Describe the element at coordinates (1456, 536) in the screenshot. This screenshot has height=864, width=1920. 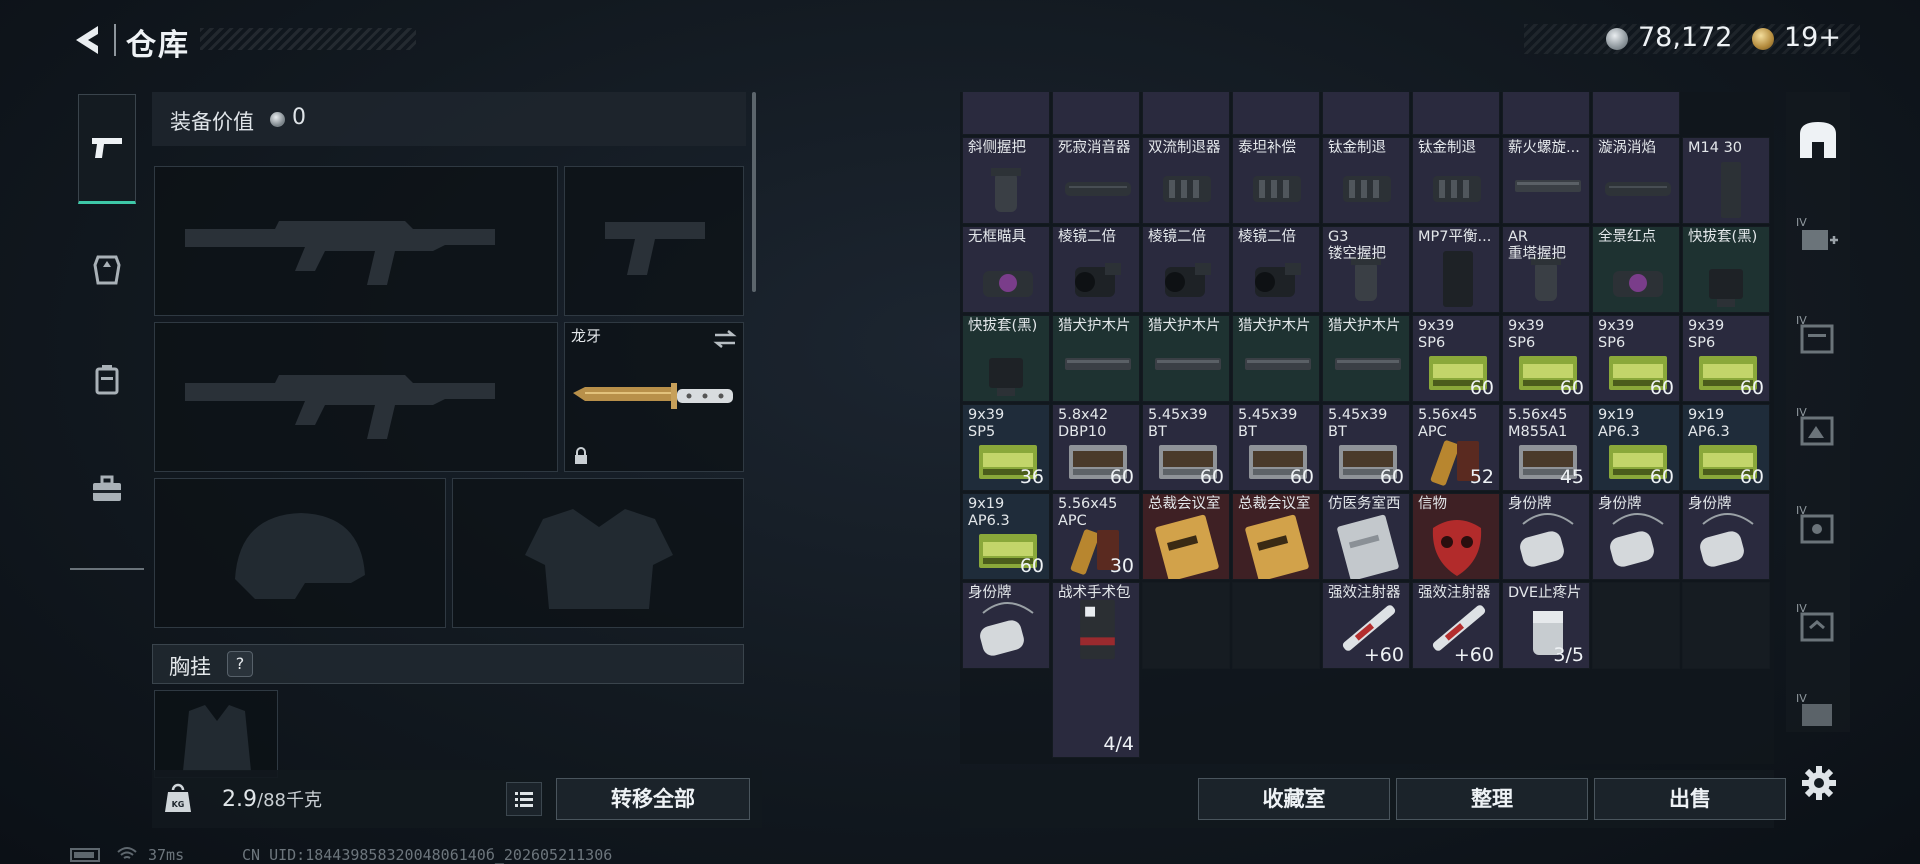
I see `storage-item: 信物` at that location.